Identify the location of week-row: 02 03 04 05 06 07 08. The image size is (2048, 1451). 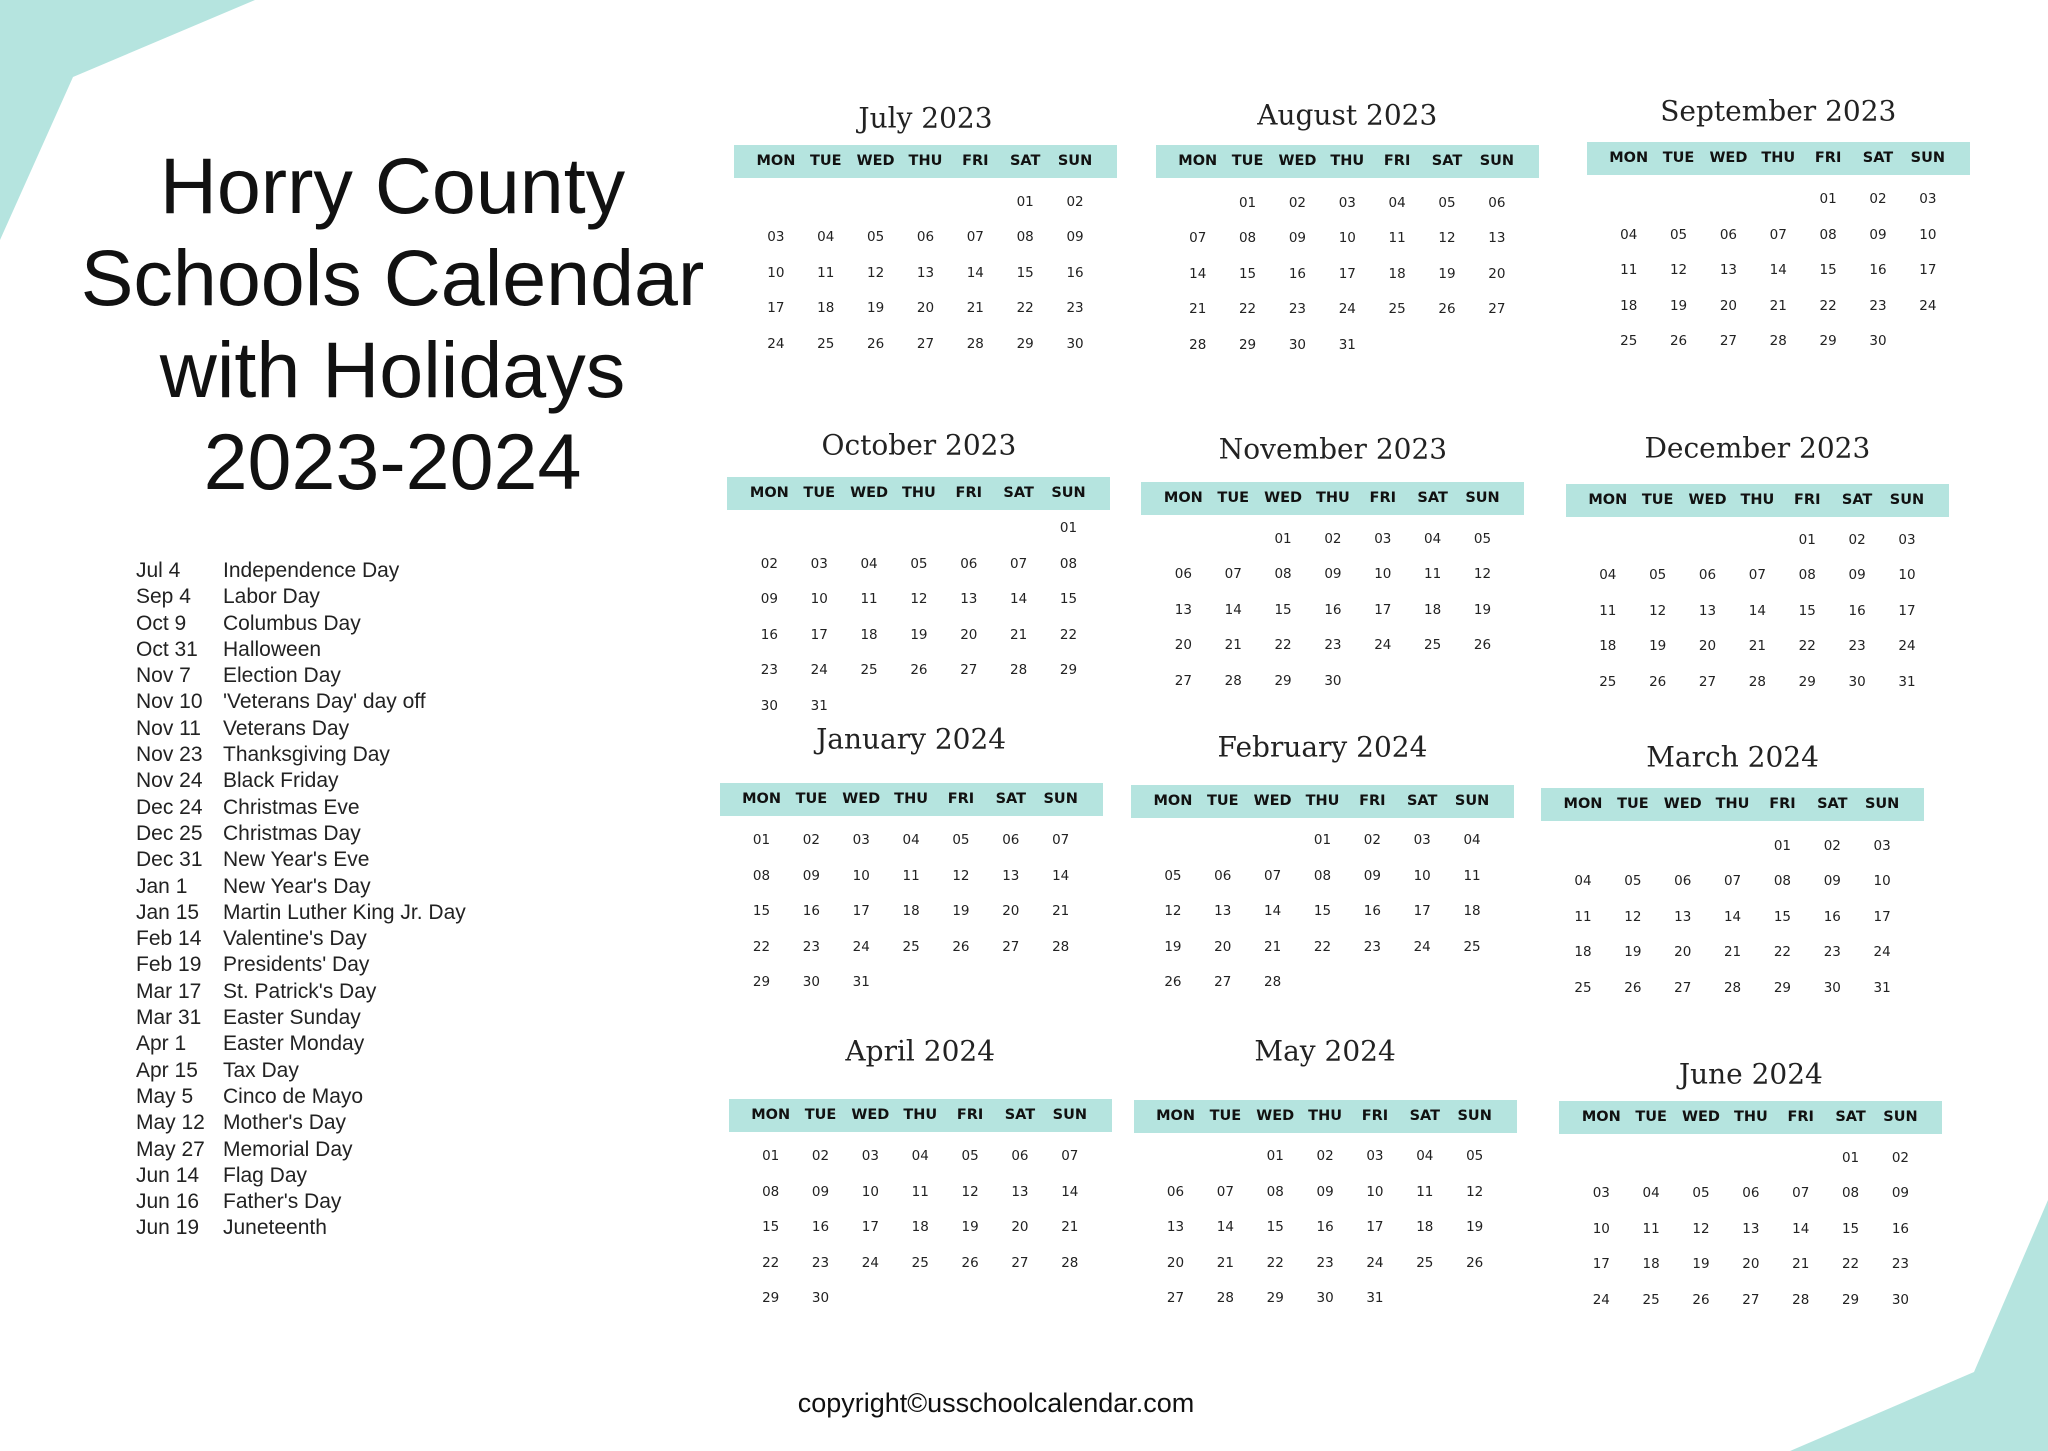
(918, 565).